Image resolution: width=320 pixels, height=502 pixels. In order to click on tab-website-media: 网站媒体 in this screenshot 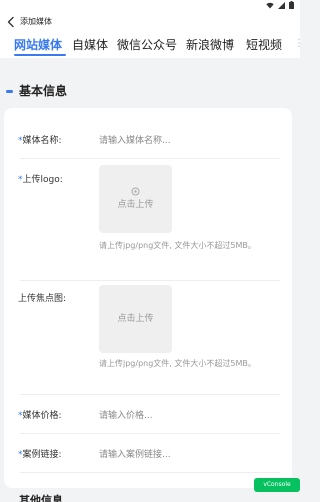, I will do `click(38, 45)`.